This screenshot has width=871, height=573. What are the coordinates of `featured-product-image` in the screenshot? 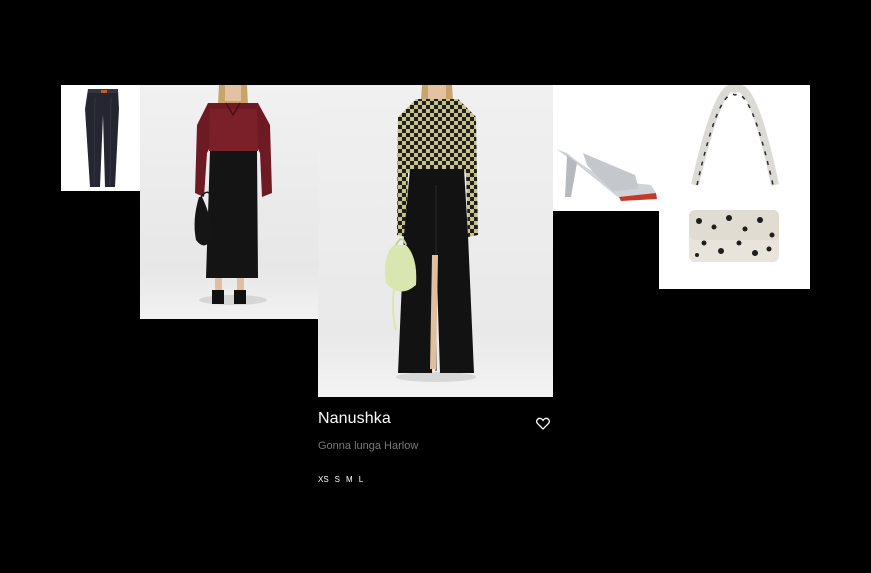 It's located at (431, 233).